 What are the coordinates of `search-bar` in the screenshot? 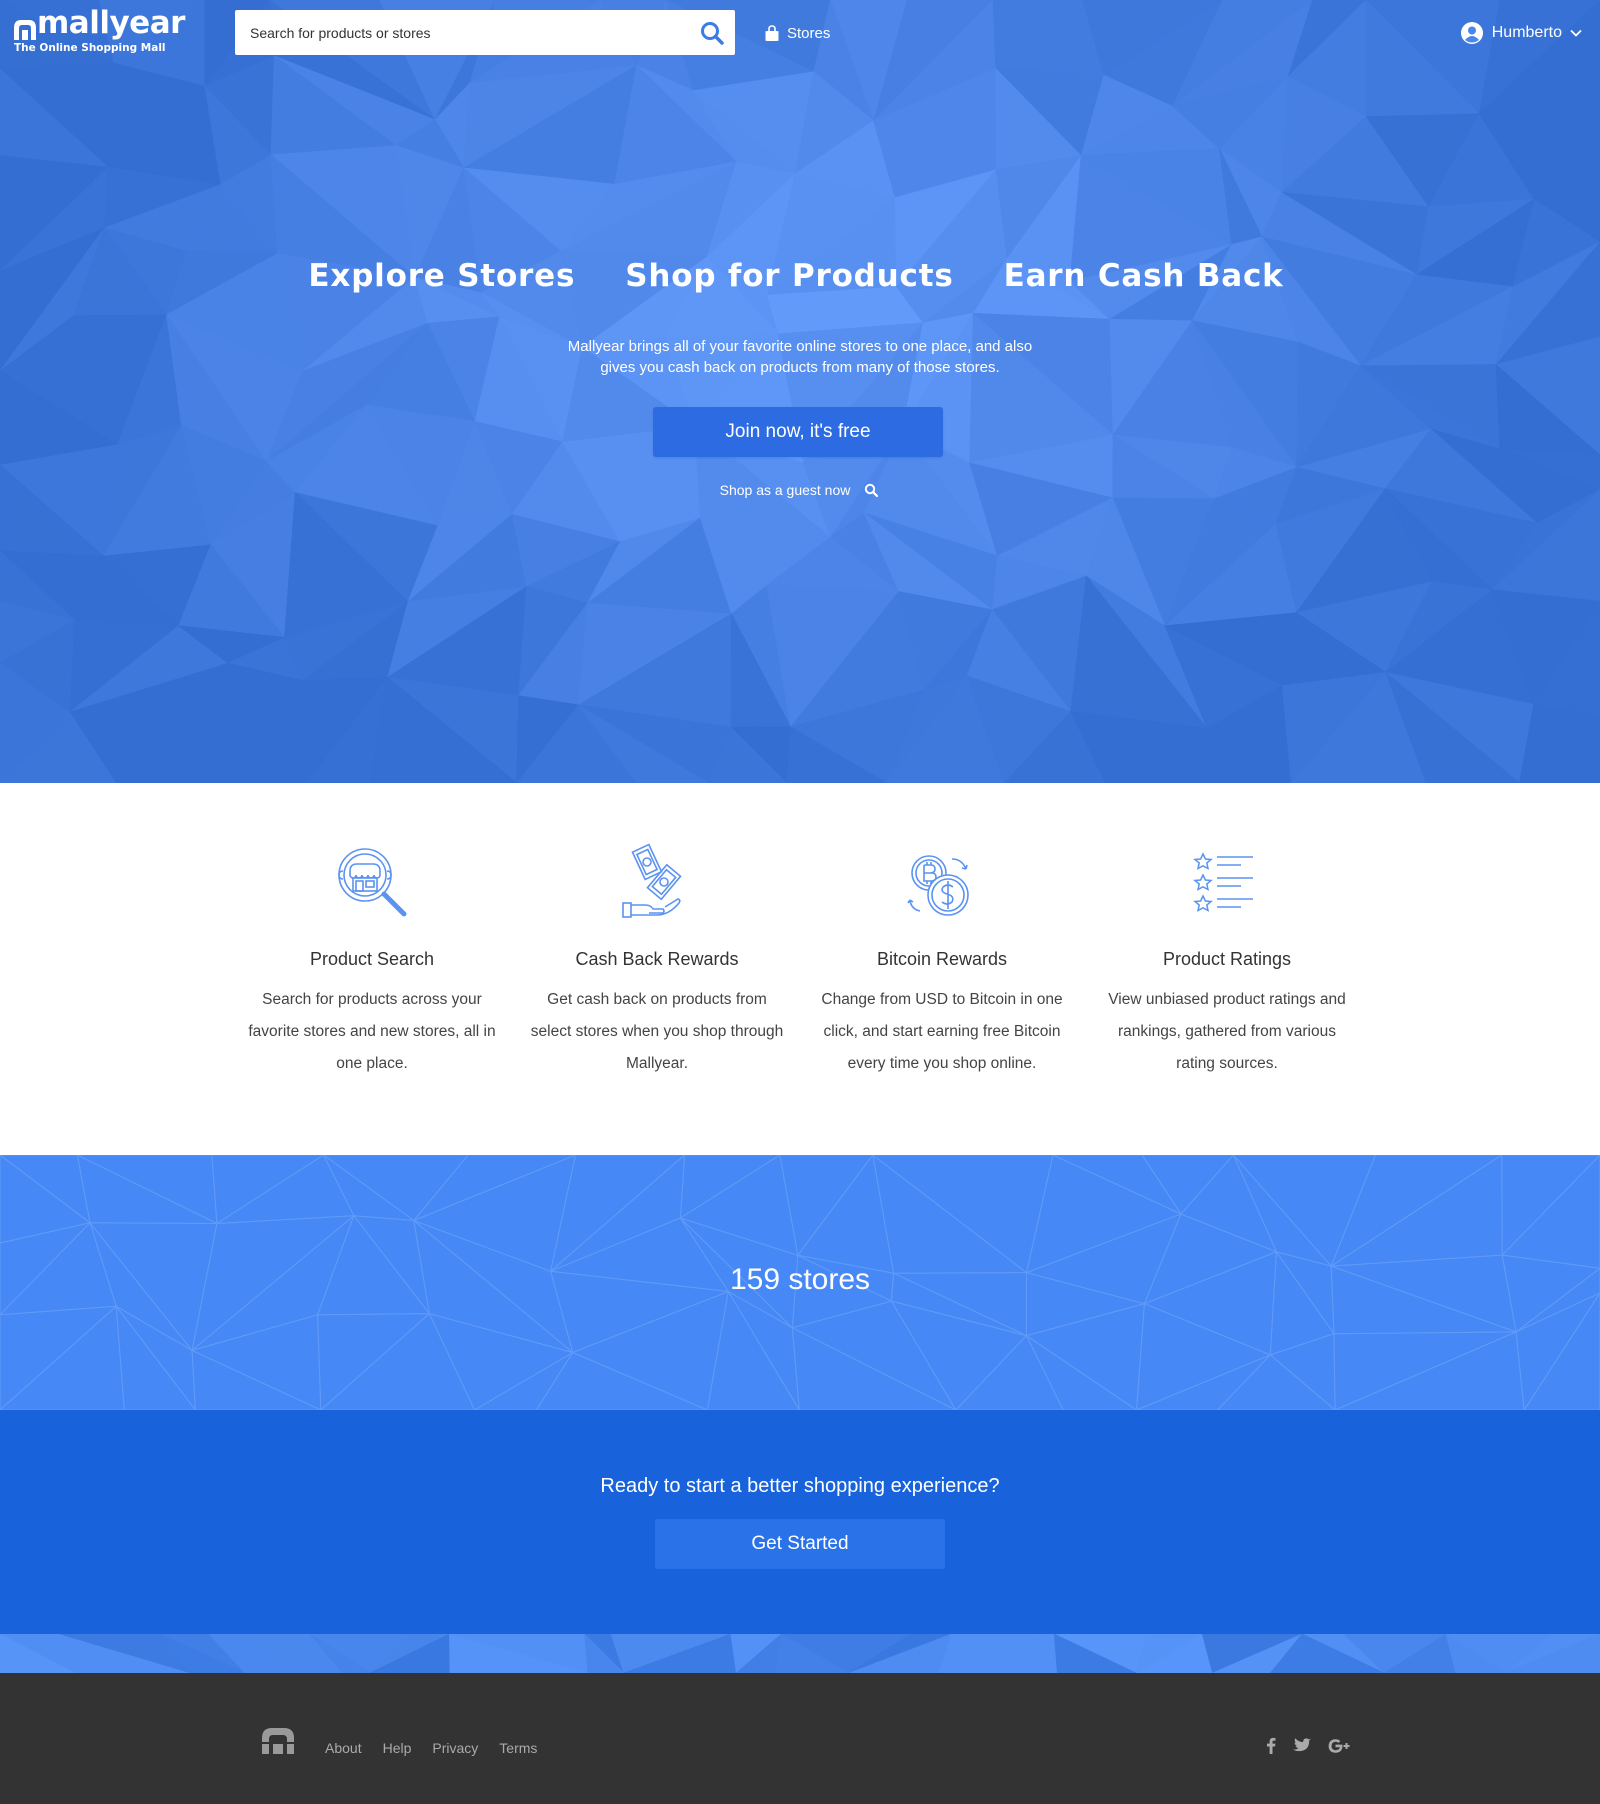 It's located at (485, 32).